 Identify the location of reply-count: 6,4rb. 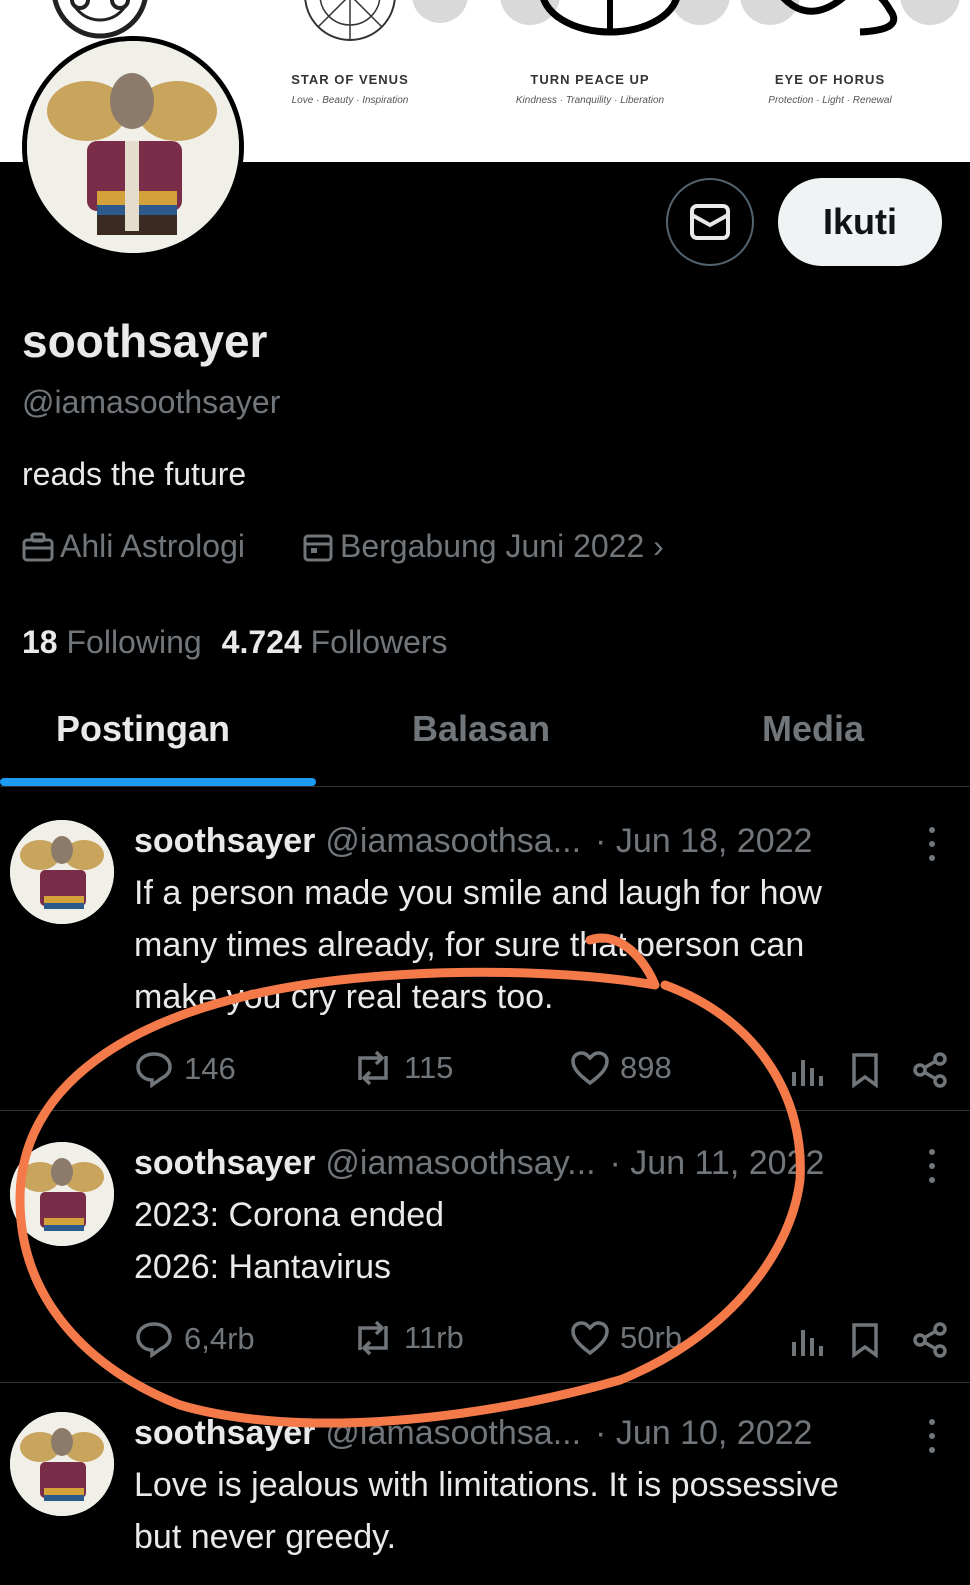
(219, 1338).